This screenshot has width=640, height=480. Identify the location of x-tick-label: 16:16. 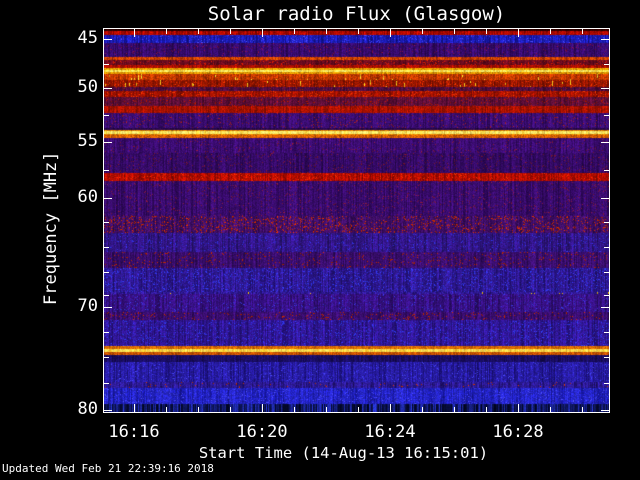
(134, 432).